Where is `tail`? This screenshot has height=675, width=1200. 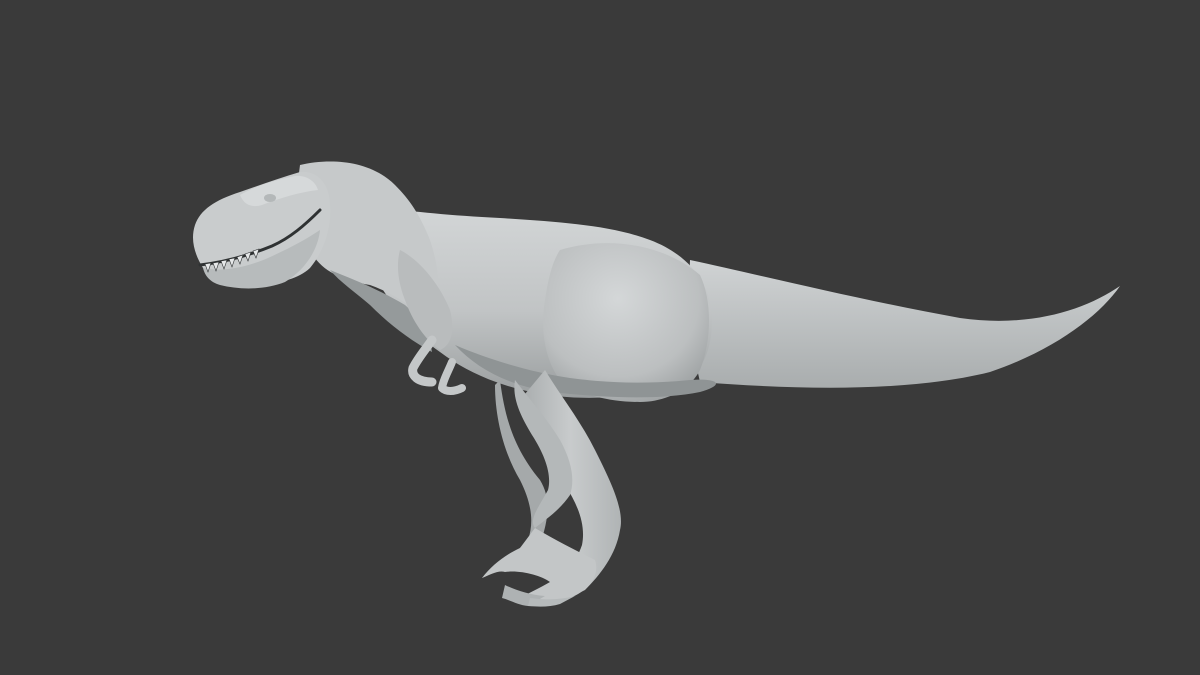
tail is located at coordinates (904, 324).